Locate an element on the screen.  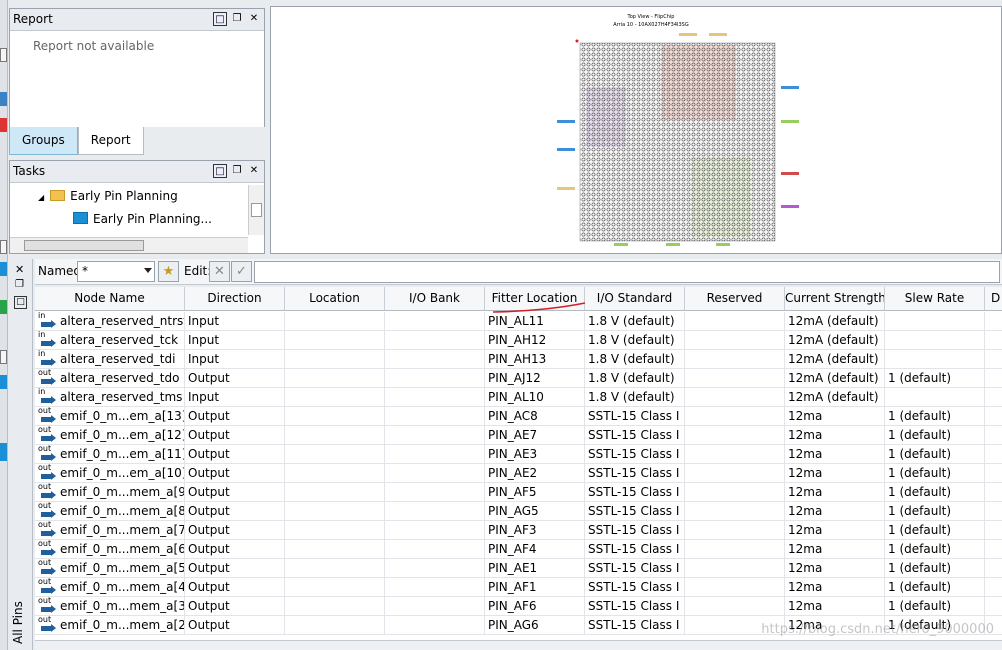
expand-arrow-icon: ◢ is located at coordinates (41, 197).